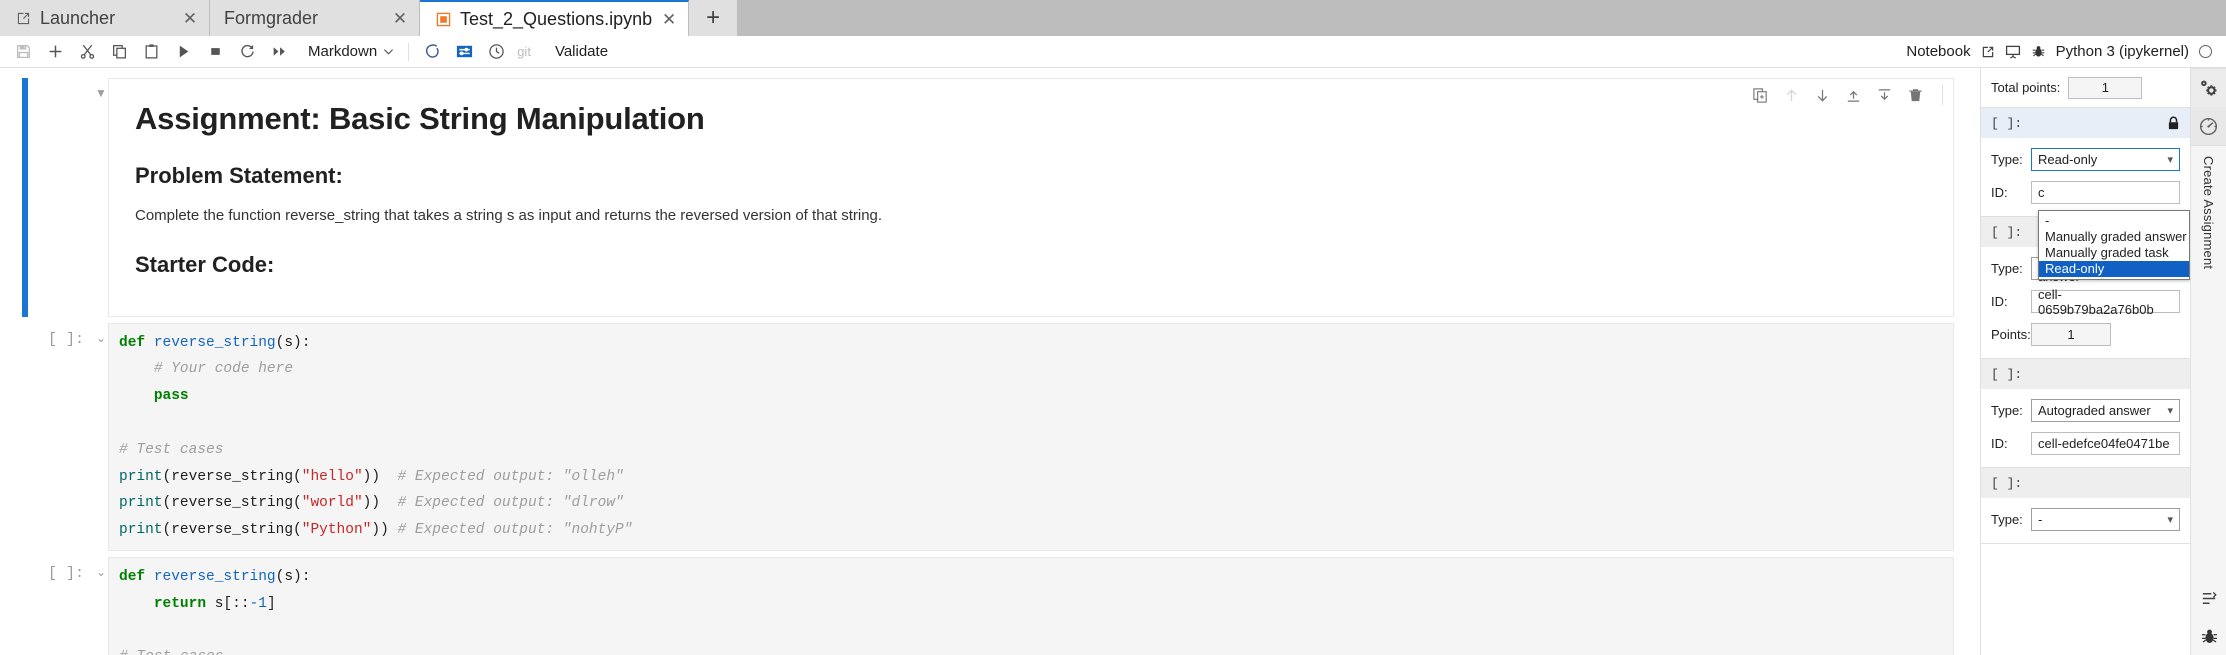  Describe the element at coordinates (2208, 88) in the screenshot. I see `property-inspector-icon` at that location.